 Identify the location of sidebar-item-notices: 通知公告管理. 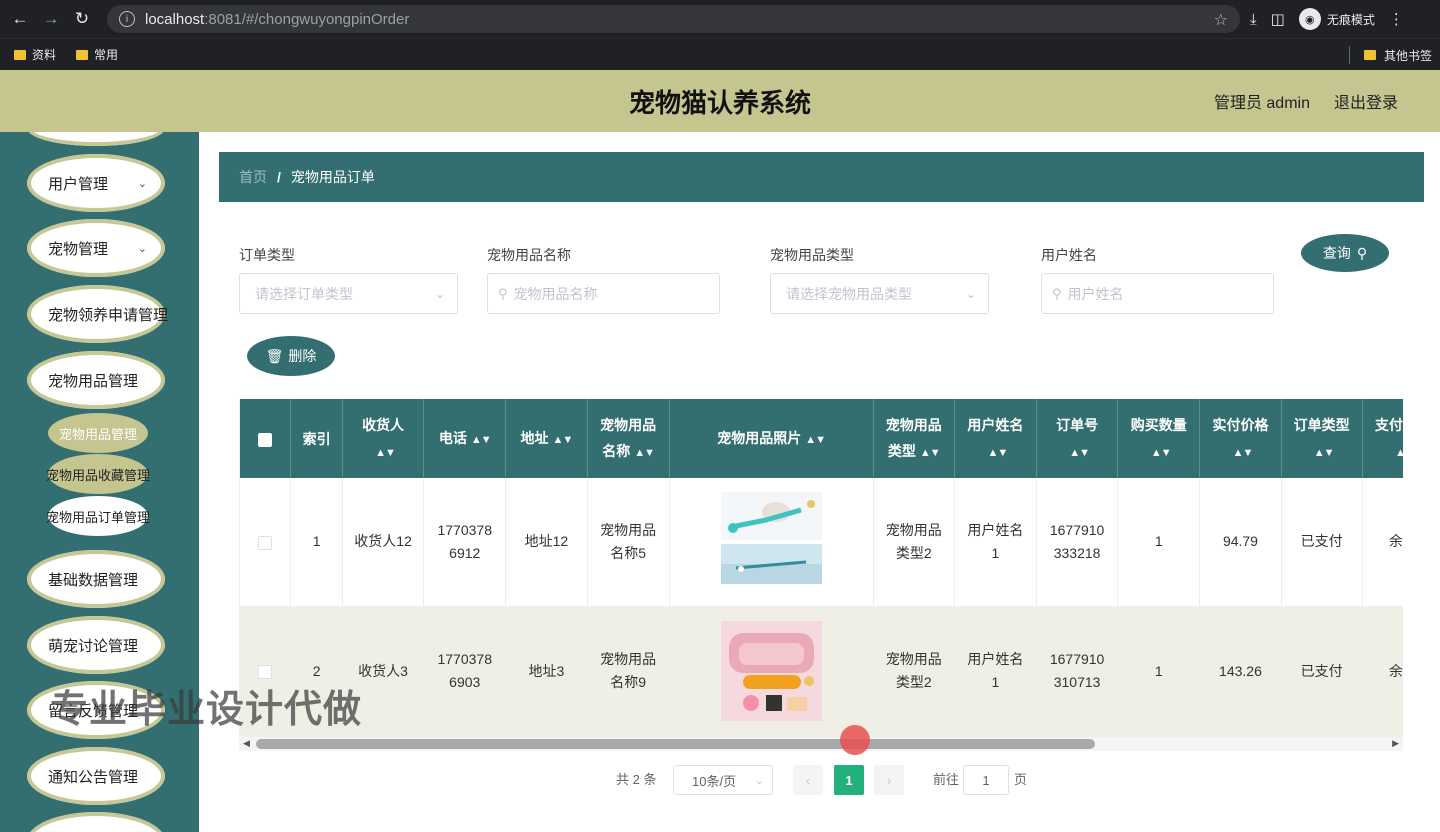
(96, 776).